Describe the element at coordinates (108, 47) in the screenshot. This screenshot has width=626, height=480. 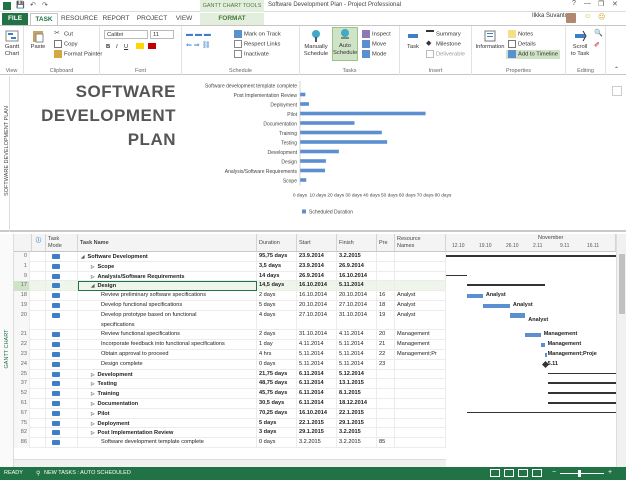
I see `bold-button: B` at that location.